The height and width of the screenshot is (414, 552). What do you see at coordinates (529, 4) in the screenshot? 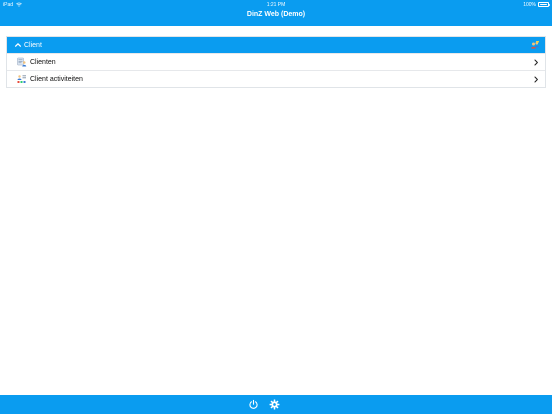
I see `battery-percentage: 100%` at bounding box center [529, 4].